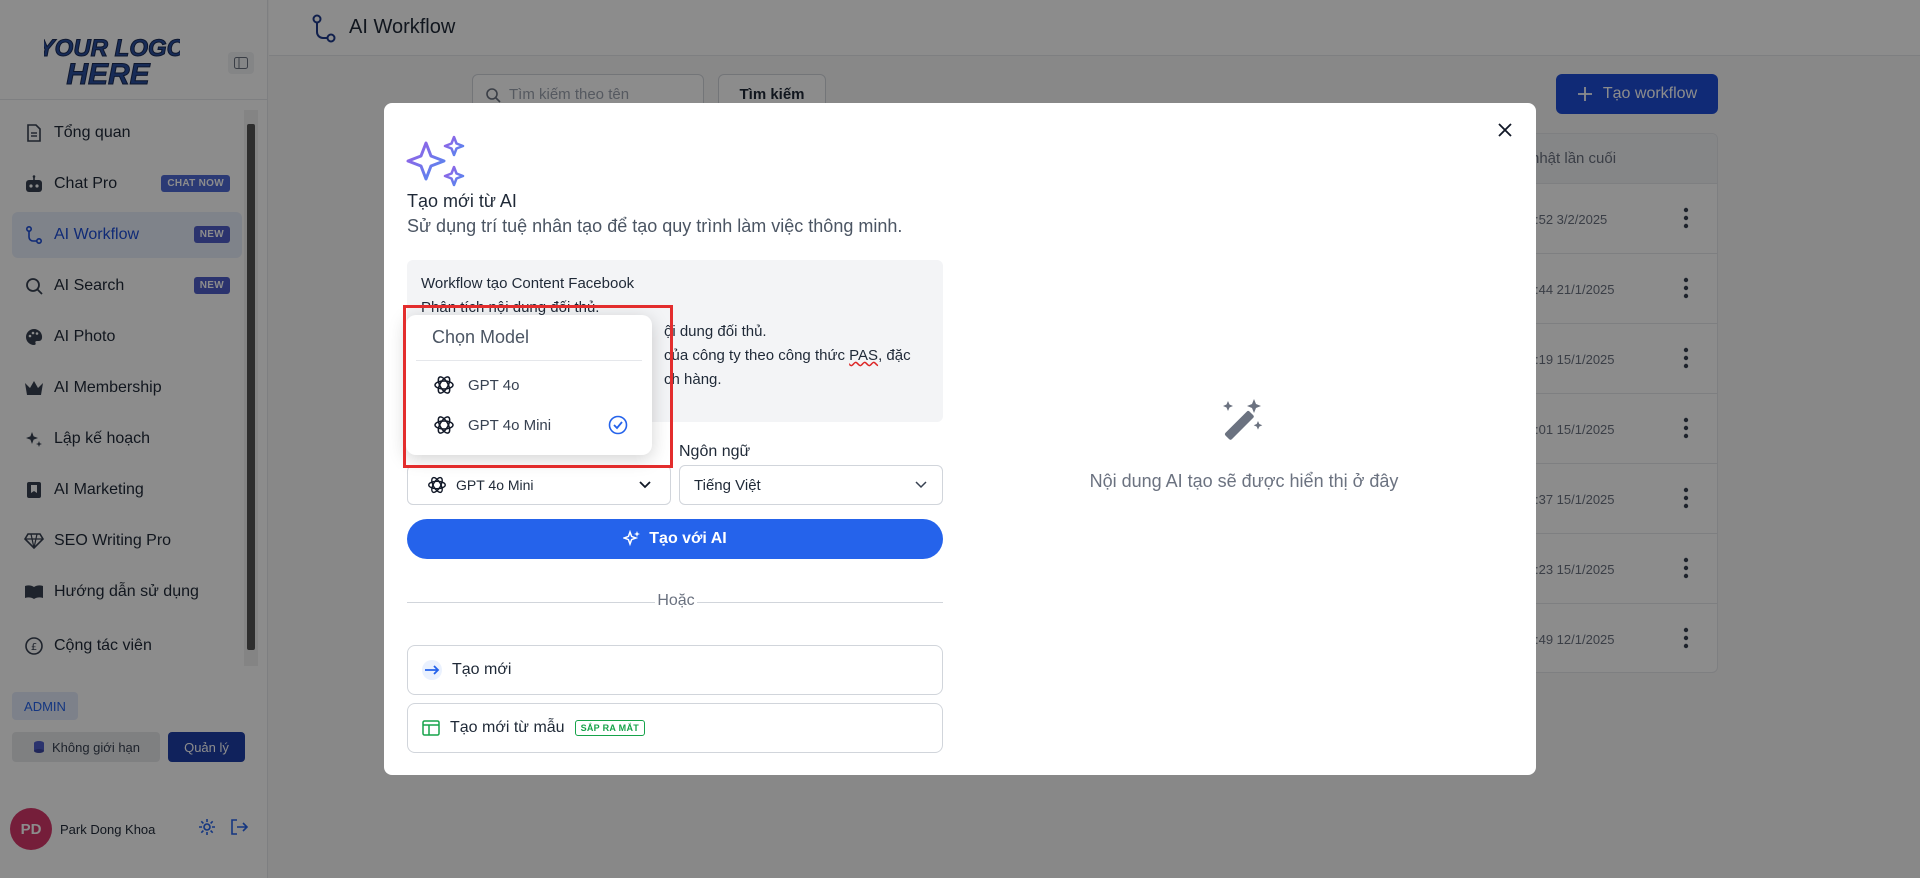  Describe the element at coordinates (462, 201) in the screenshot. I see `modal-title: Tạo mới từ AI` at that location.